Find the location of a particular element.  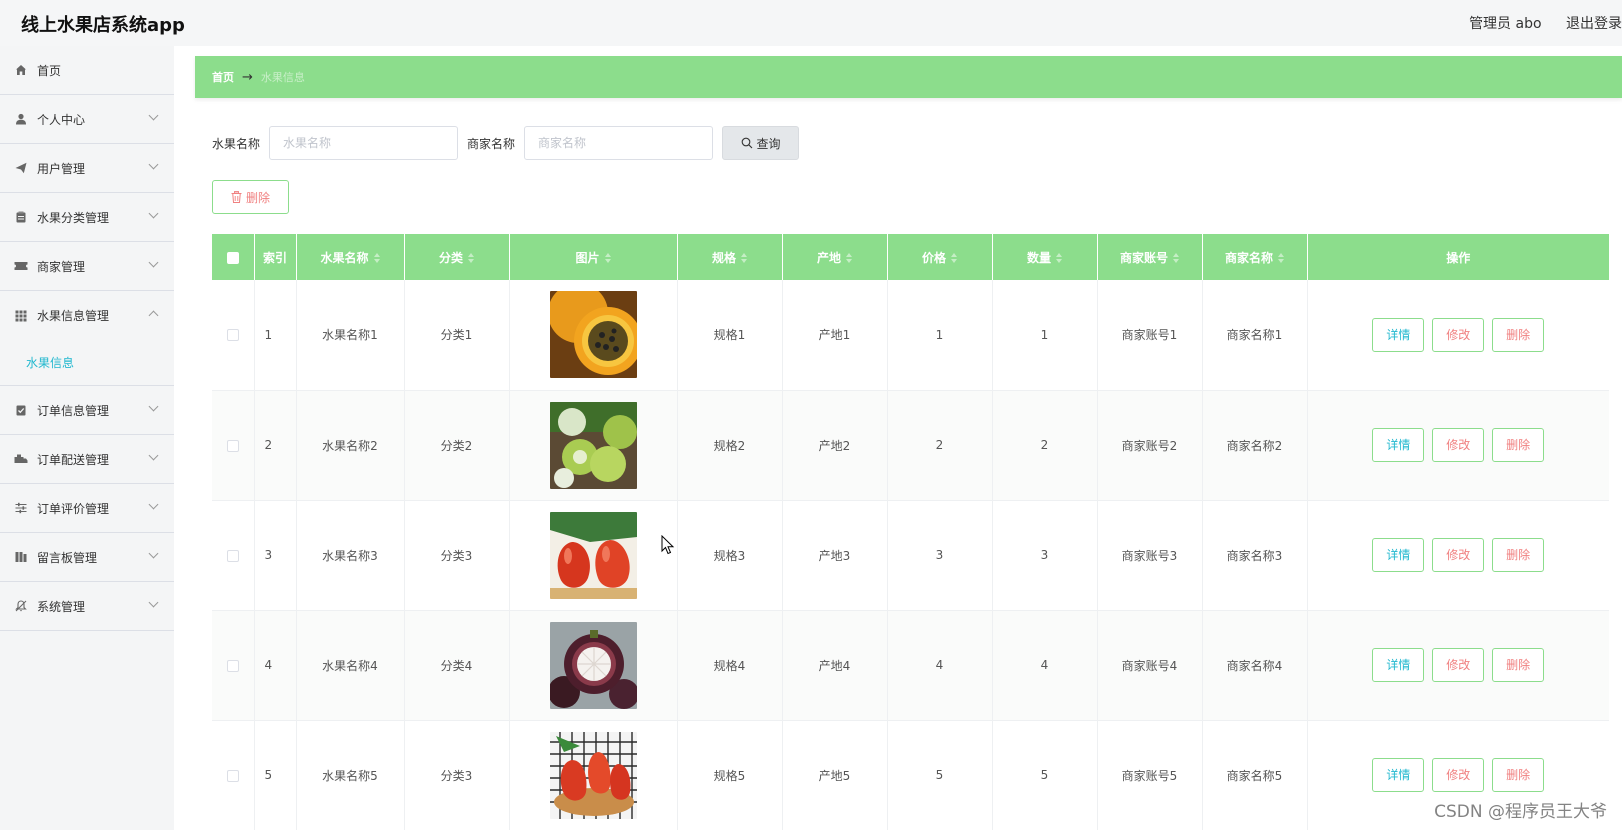

sidebar-item-personal-center: 个人中心 is located at coordinates (87, 119).